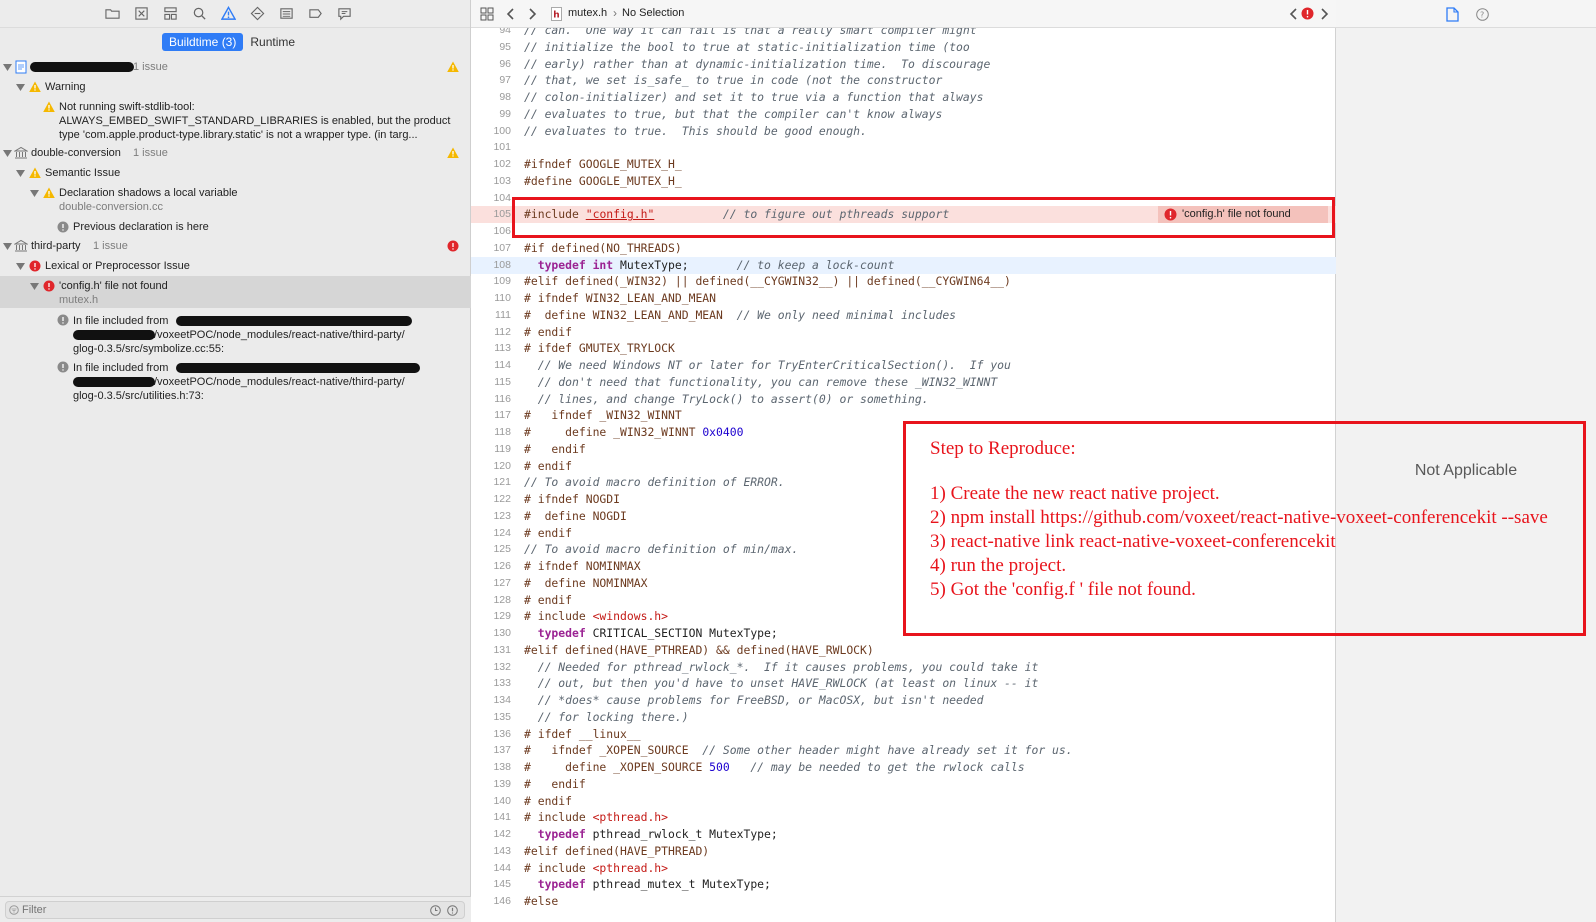 This screenshot has height=922, width=1596. I want to click on jump-bar-file: mutex.h, so click(587, 13).